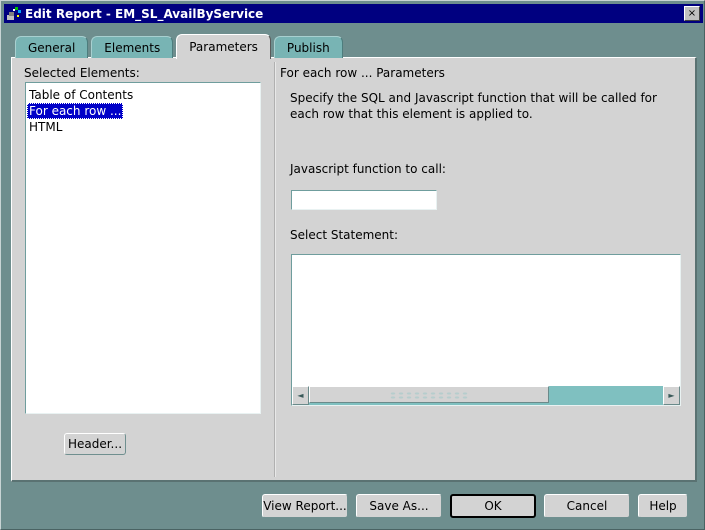 Image resolution: width=705 pixels, height=530 pixels. I want to click on chevron-right-icon: ►, so click(671, 395).